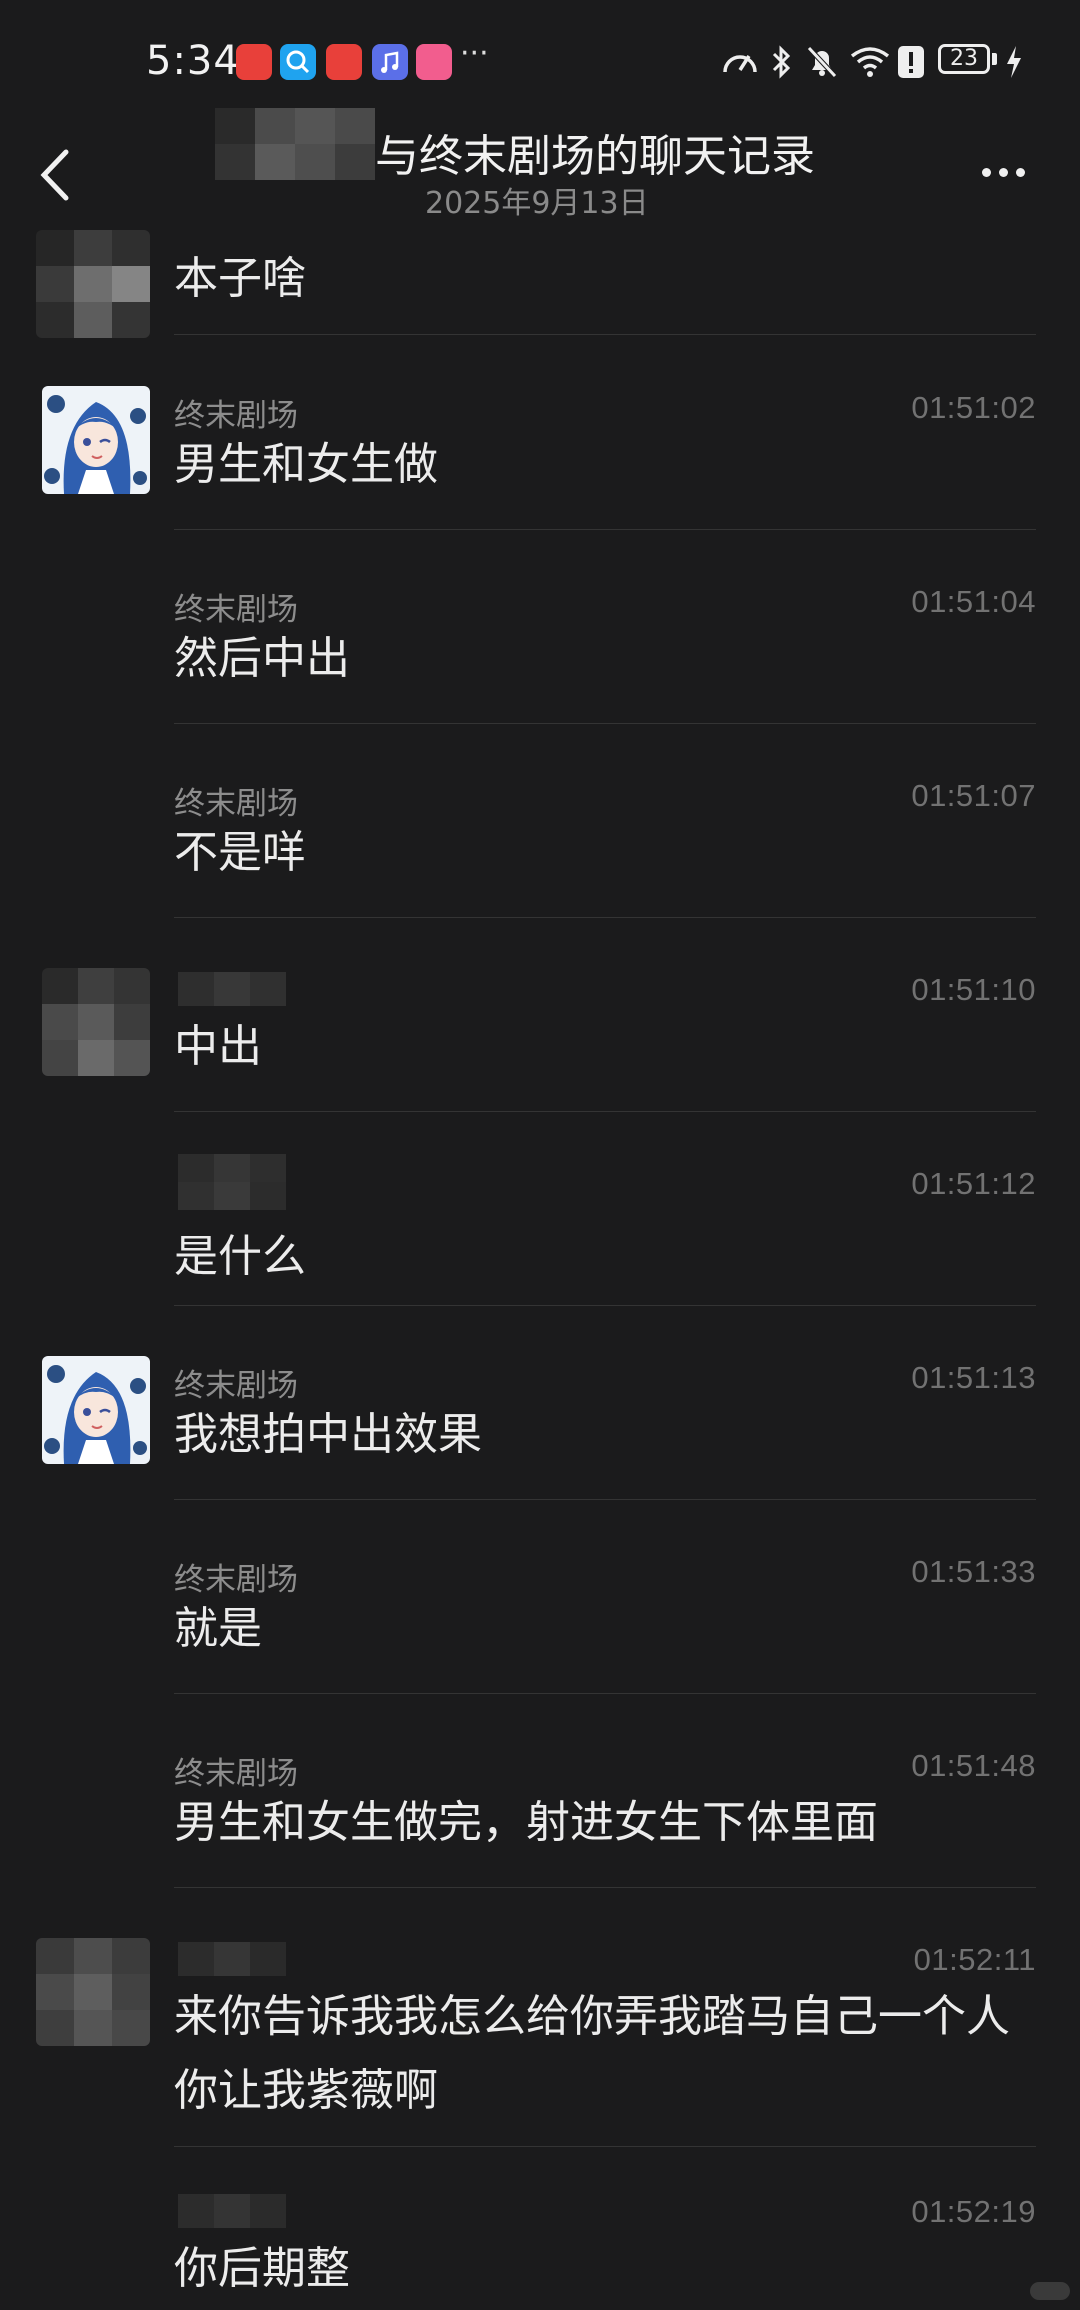 This screenshot has height=2310, width=1080. Describe the element at coordinates (964, 59) in the screenshot. I see `battery-level: 23` at that location.